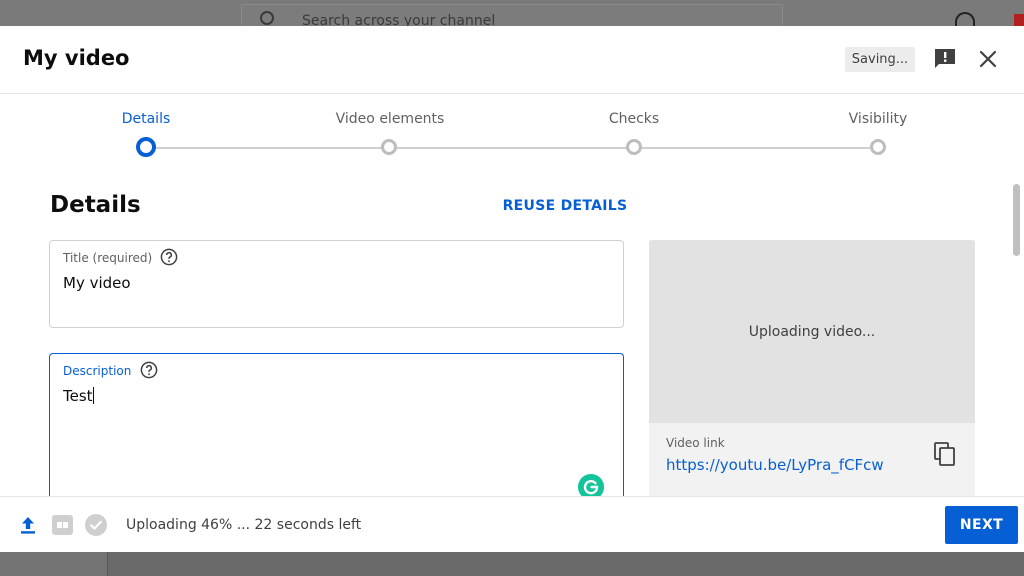 The height and width of the screenshot is (576, 1024). What do you see at coordinates (945, 59) in the screenshot?
I see `feedback-icon` at bounding box center [945, 59].